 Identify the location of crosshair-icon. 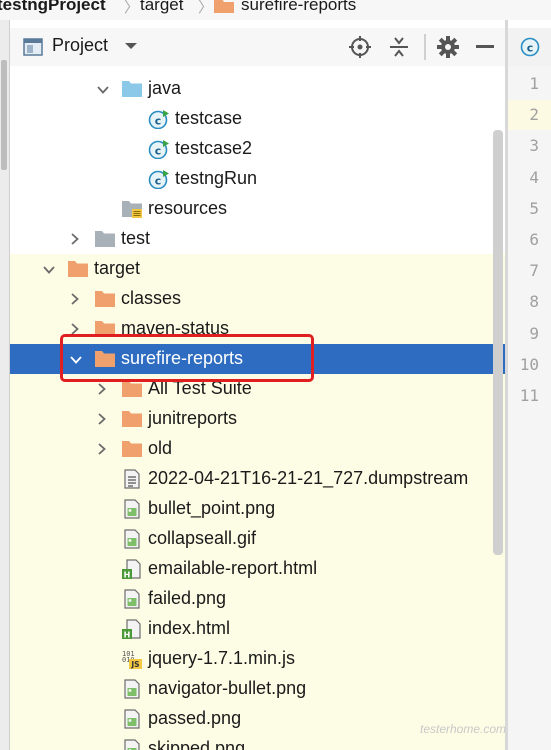
(360, 47).